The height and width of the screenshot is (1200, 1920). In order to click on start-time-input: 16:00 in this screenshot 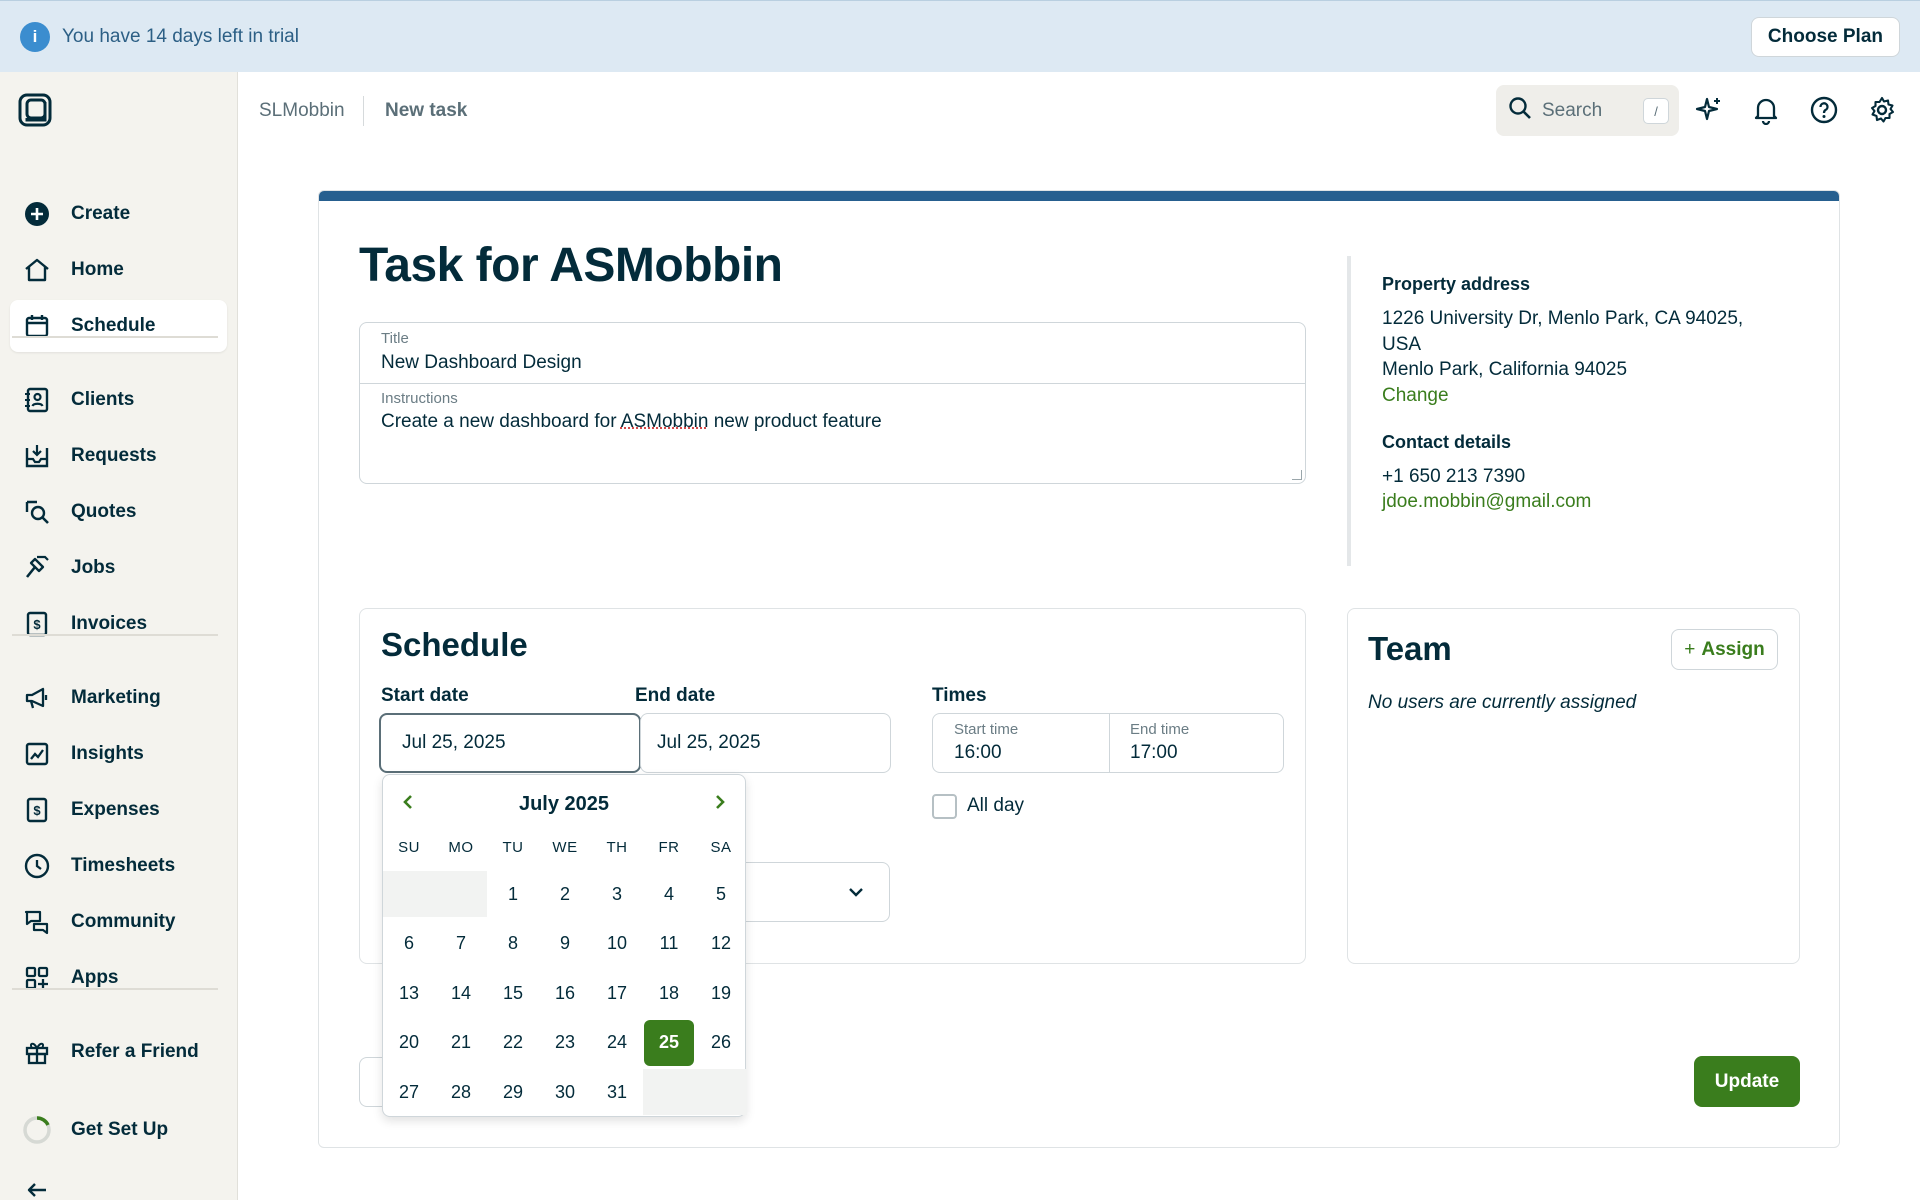, I will do `click(978, 753)`.